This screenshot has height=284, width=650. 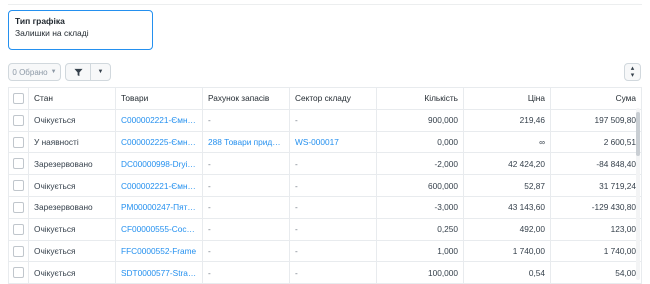 I want to click on cell-sum: 31 719,24, so click(x=596, y=185).